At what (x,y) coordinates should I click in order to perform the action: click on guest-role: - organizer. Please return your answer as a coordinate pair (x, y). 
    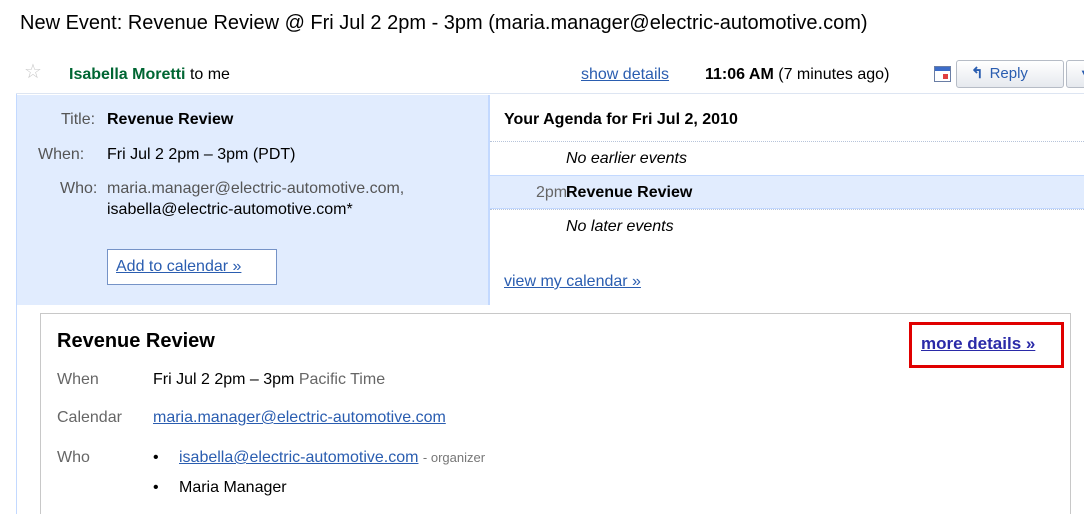
    Looking at the image, I should click on (454, 457).